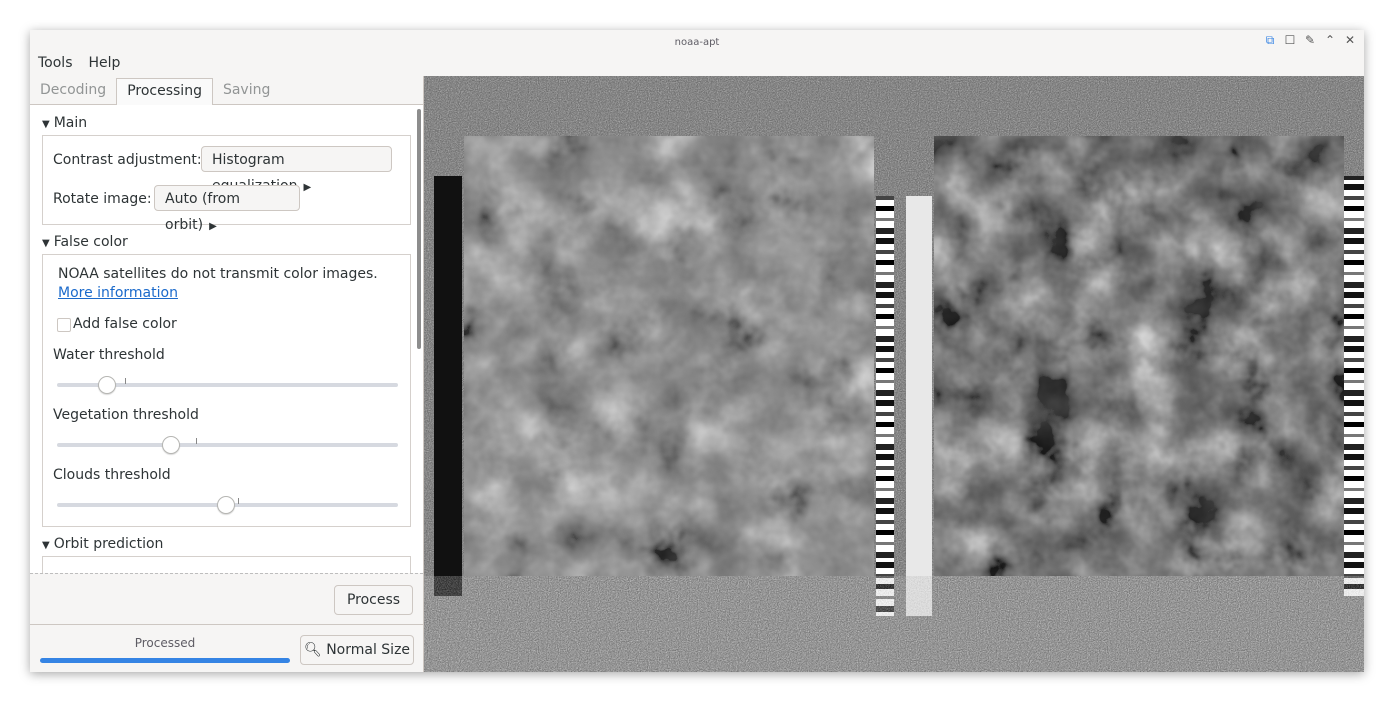 This screenshot has width=1394, height=703. I want to click on zoom-icon: 🔍︎, so click(312, 650).